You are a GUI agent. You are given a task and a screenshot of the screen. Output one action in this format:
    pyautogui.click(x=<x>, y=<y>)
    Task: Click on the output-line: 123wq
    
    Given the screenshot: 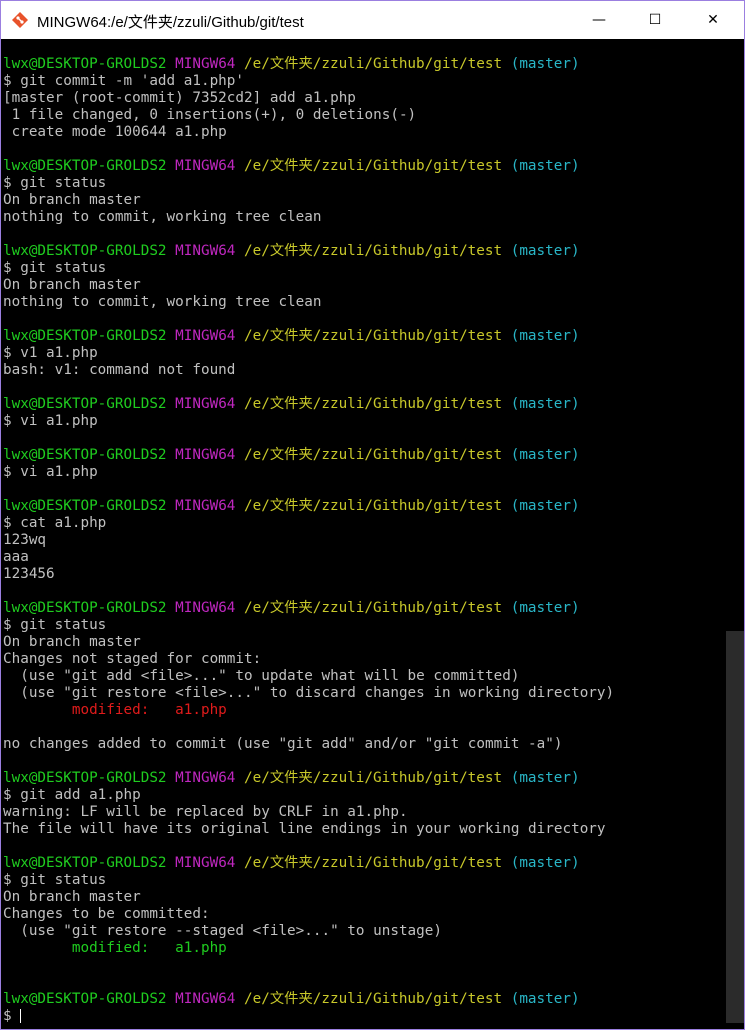 What is the action you would take?
    pyautogui.click(x=25, y=540)
    